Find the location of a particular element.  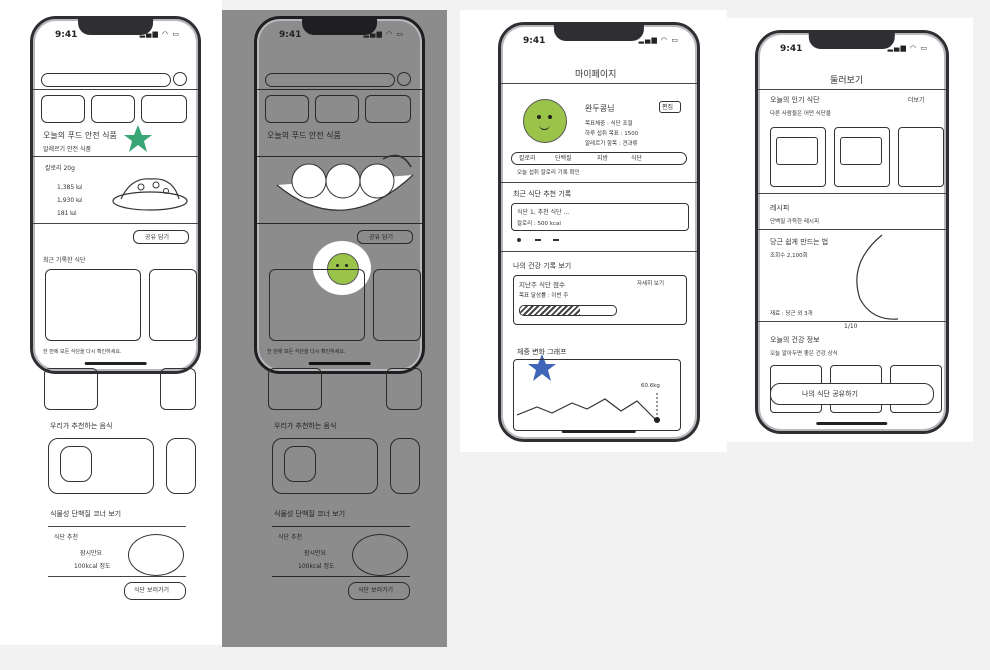

section-title: 최근 식단 추천 기록 is located at coordinates (542, 194).